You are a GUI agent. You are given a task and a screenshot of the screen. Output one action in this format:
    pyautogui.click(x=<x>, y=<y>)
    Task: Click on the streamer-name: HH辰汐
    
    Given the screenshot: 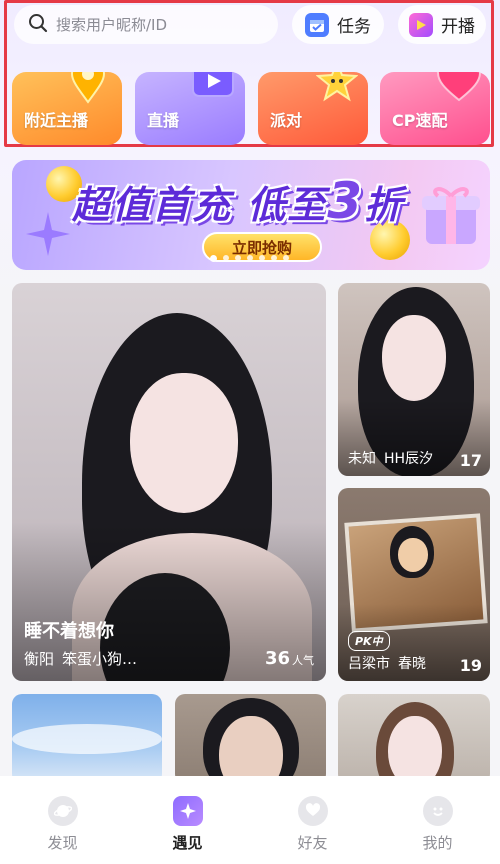 What is the action you would take?
    pyautogui.click(x=409, y=459)
    